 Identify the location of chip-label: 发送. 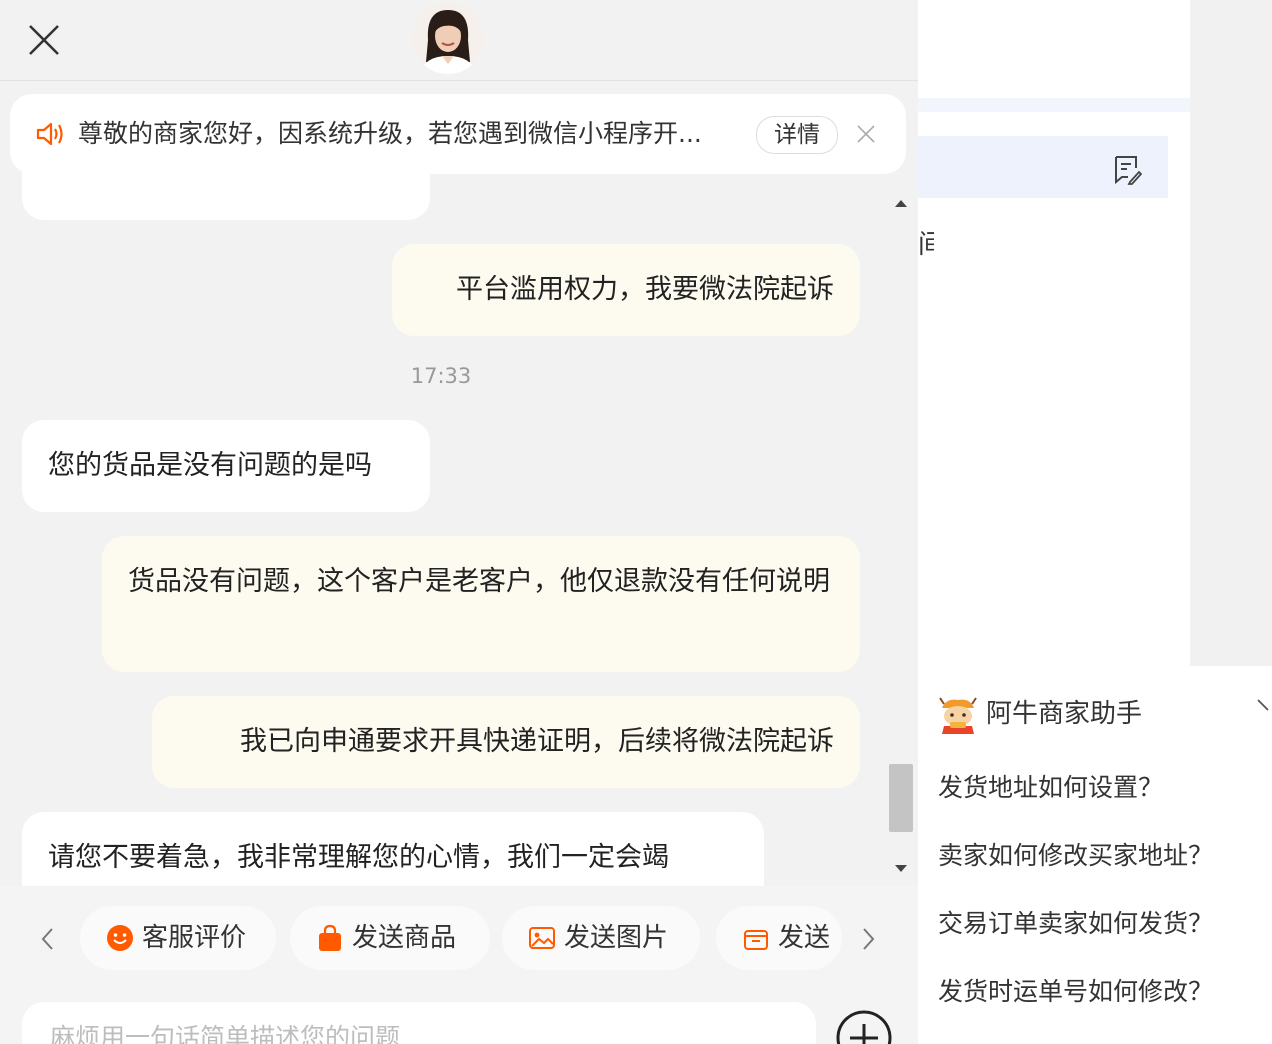
(804, 938).